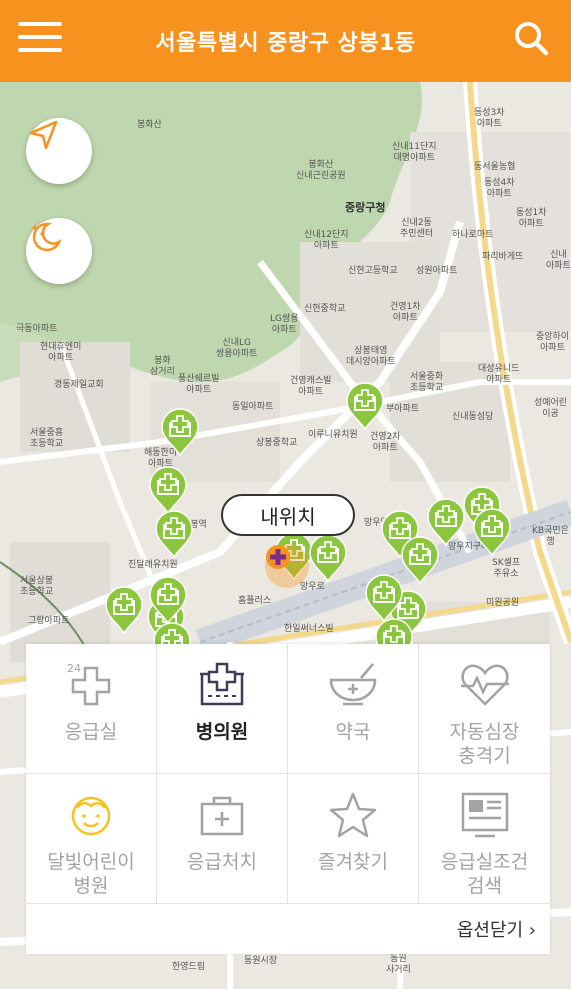 The width and height of the screenshot is (571, 989). What do you see at coordinates (46, 237) in the screenshot?
I see `night-mode-icon` at bounding box center [46, 237].